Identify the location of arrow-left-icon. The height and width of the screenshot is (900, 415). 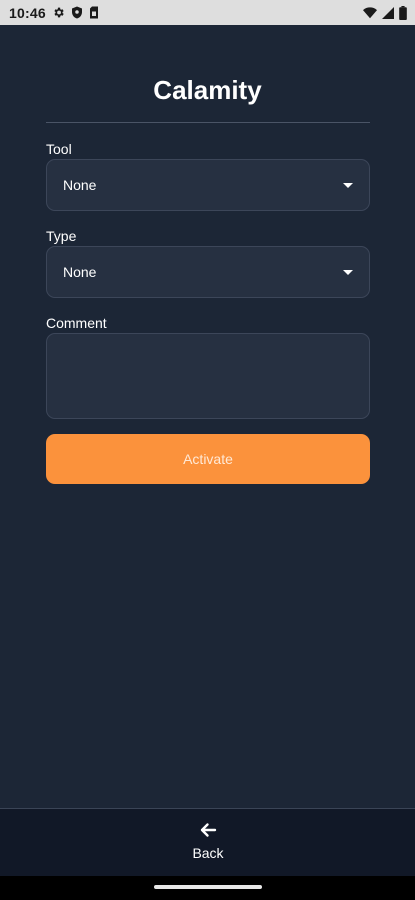
(208, 832).